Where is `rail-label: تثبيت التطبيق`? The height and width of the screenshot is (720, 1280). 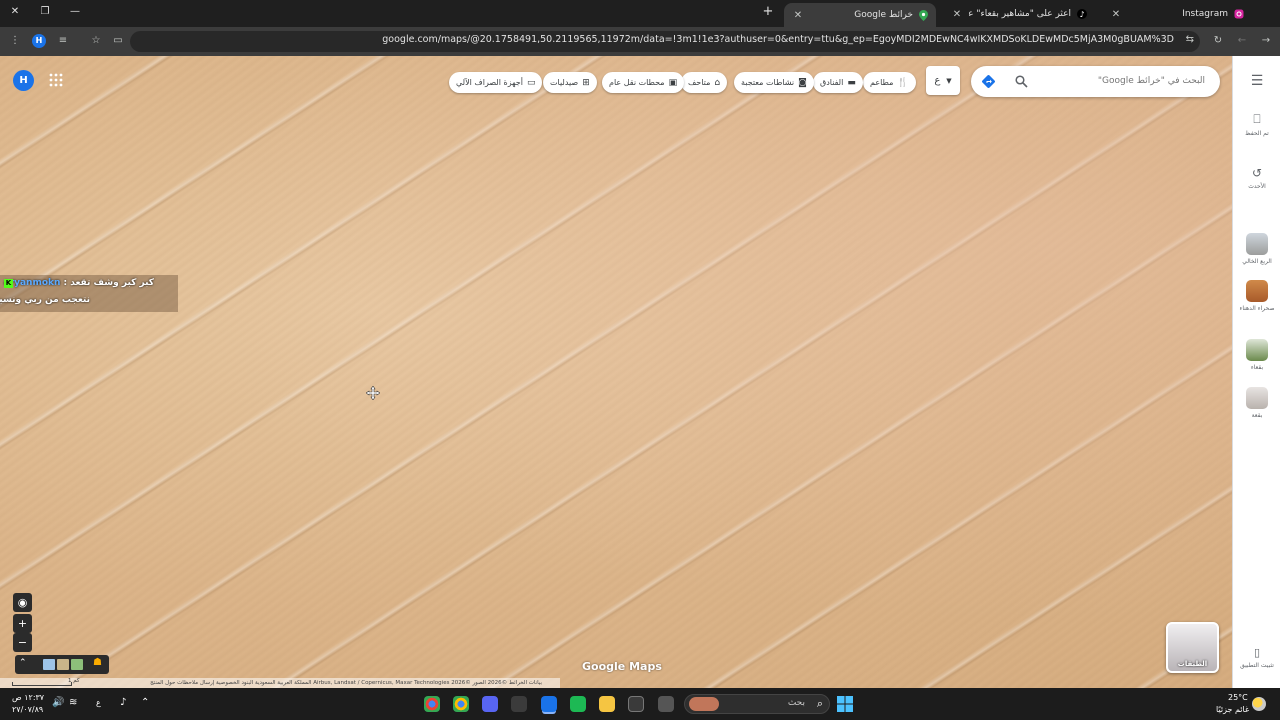 rail-label: تثبيت التطبيق is located at coordinates (1257, 665).